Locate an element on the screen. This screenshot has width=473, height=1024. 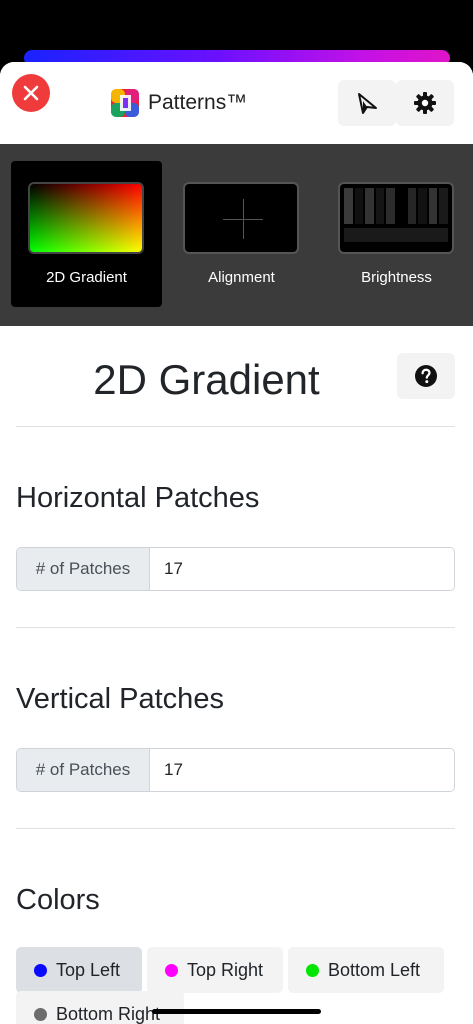
close-icon is located at coordinates (31, 93).